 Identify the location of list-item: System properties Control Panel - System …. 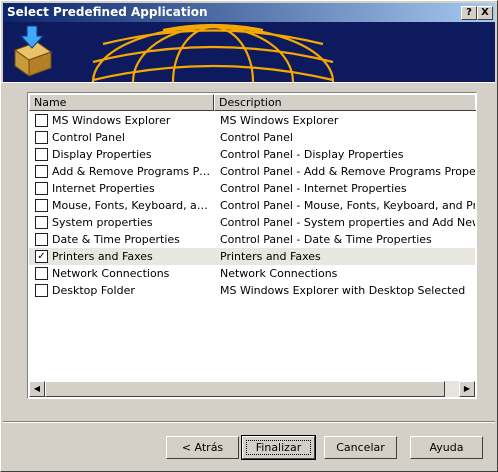
(252, 222).